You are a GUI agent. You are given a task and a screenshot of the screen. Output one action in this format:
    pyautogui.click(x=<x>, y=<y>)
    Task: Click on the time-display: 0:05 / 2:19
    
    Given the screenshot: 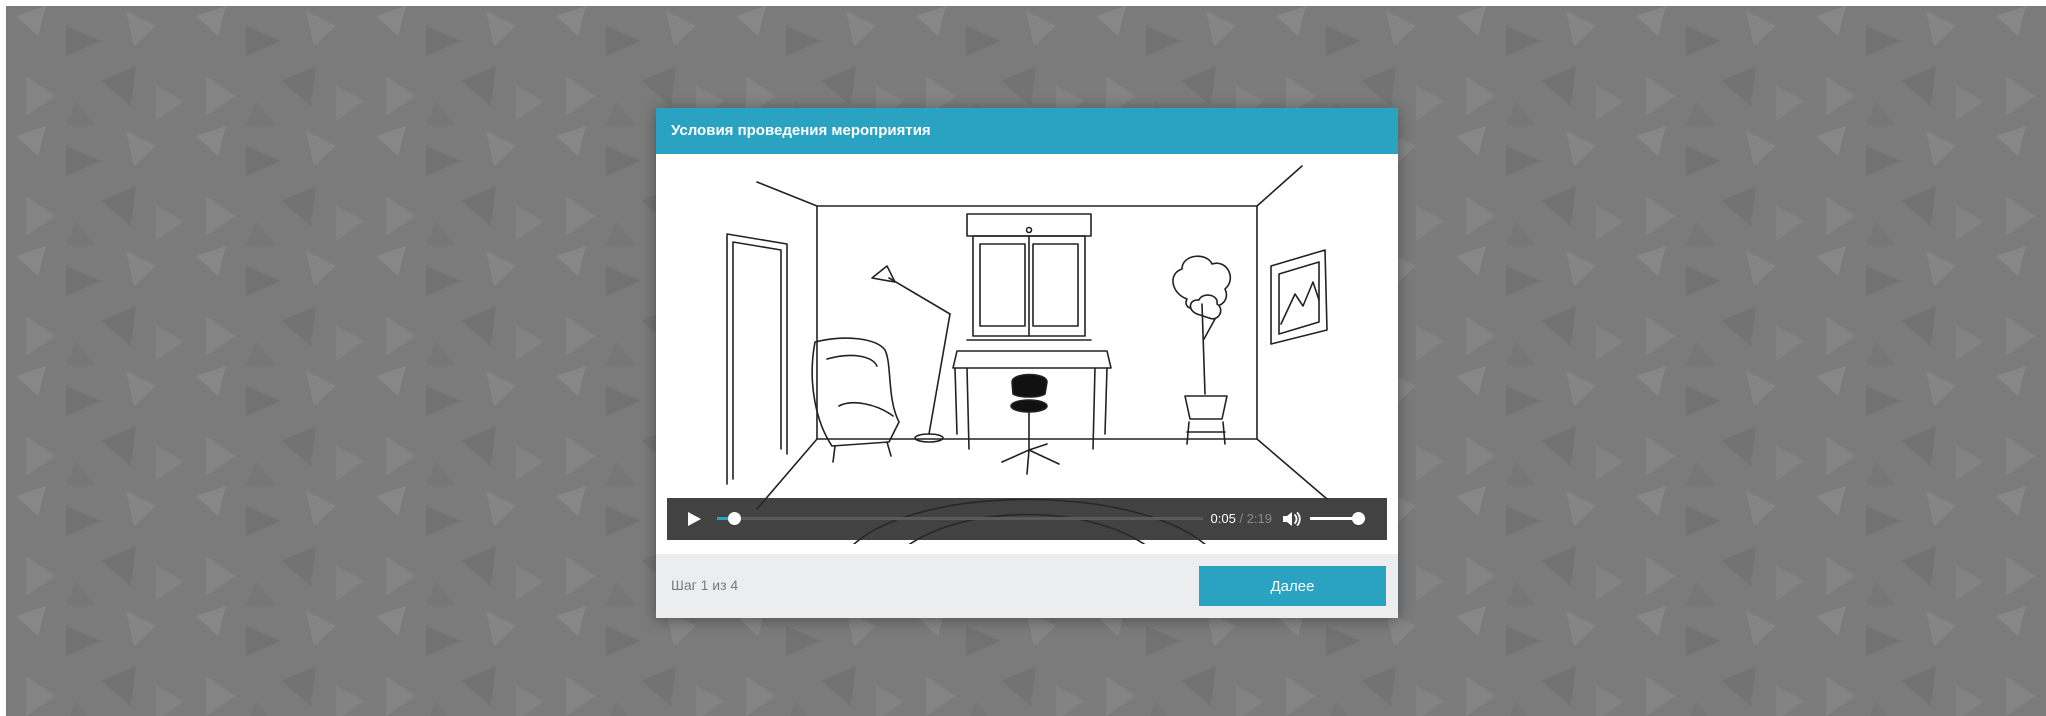 What is the action you would take?
    pyautogui.click(x=1232, y=518)
    